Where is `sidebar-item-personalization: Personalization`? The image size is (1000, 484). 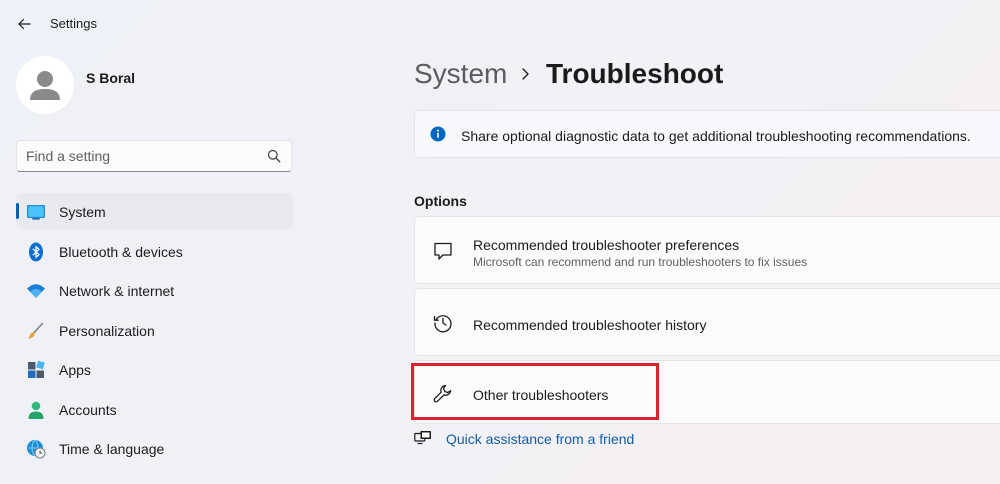
sidebar-item-personalization: Personalization is located at coordinates (154, 330).